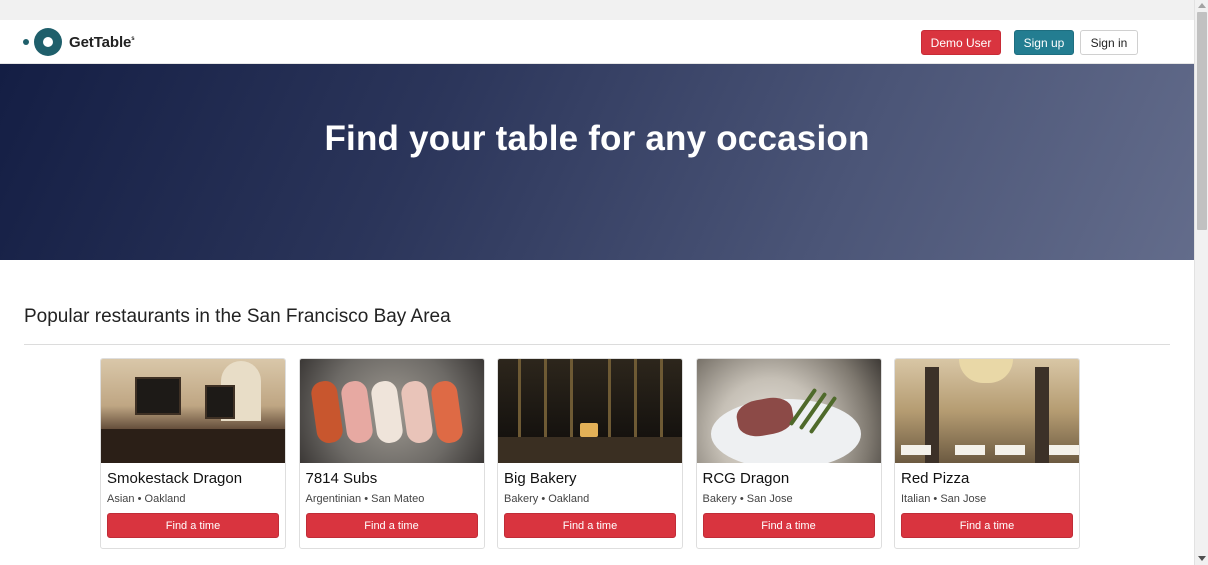  I want to click on restaurant-meta: Italian • San Jose, so click(943, 499).